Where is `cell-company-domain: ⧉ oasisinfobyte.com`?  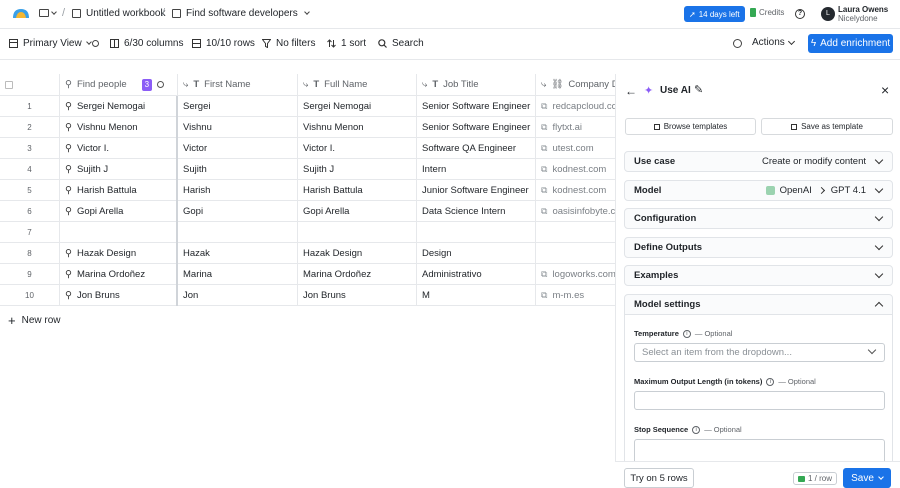
cell-company-domain: ⧉ oasisinfobyte.com is located at coordinates (575, 211).